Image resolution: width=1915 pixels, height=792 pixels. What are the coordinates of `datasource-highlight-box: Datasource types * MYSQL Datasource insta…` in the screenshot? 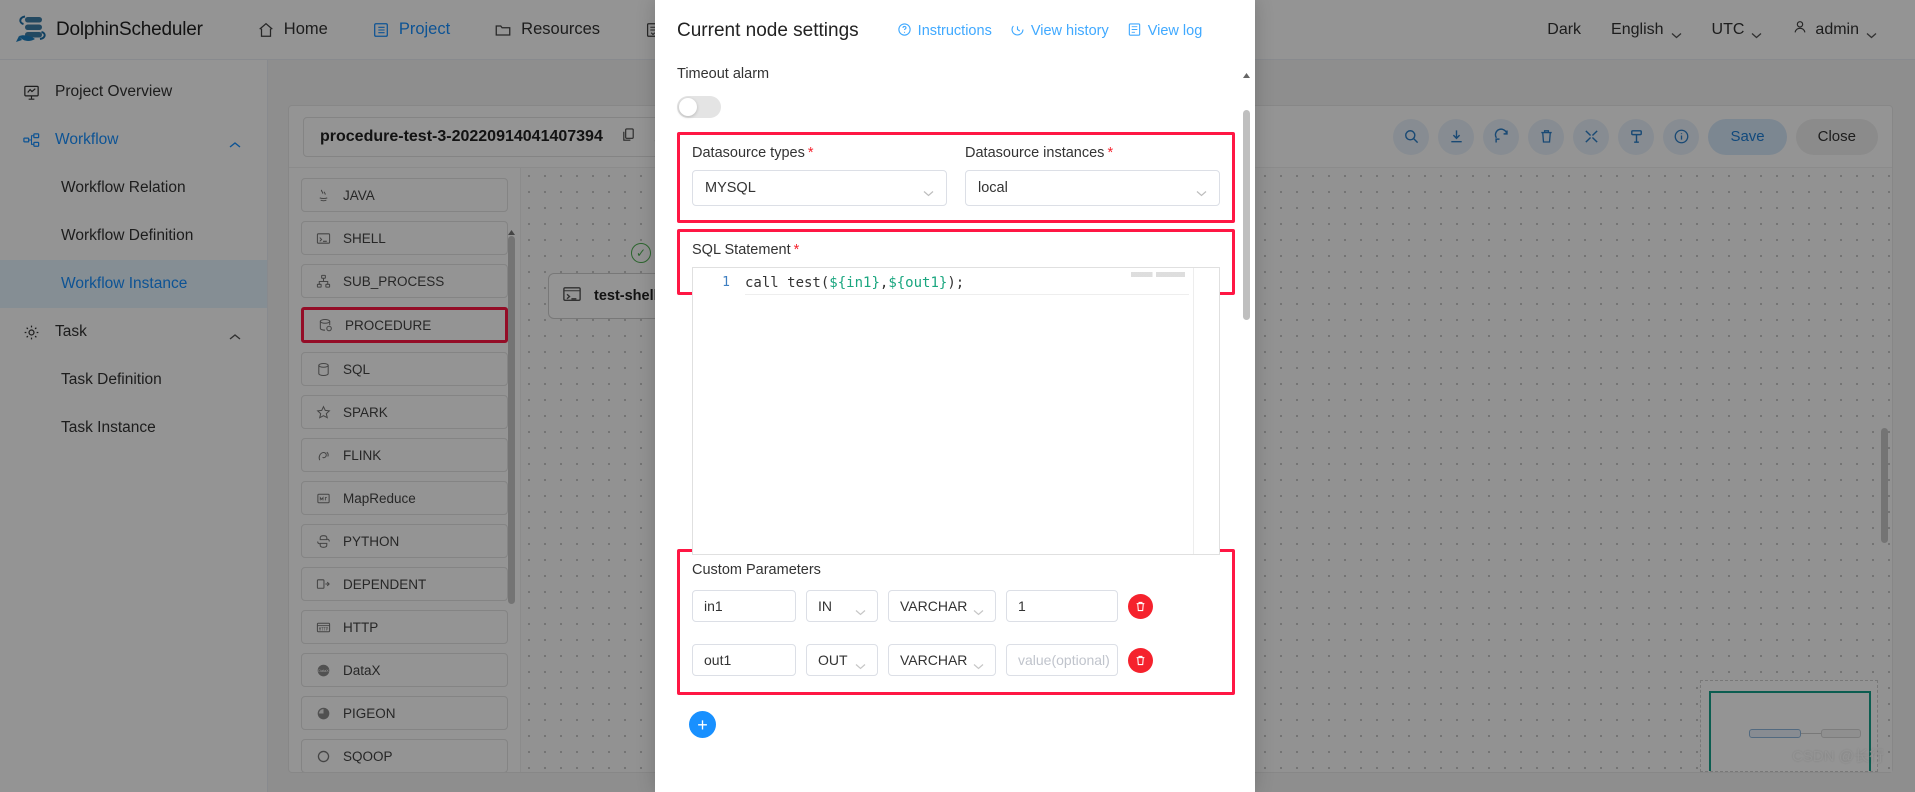 It's located at (956, 177).